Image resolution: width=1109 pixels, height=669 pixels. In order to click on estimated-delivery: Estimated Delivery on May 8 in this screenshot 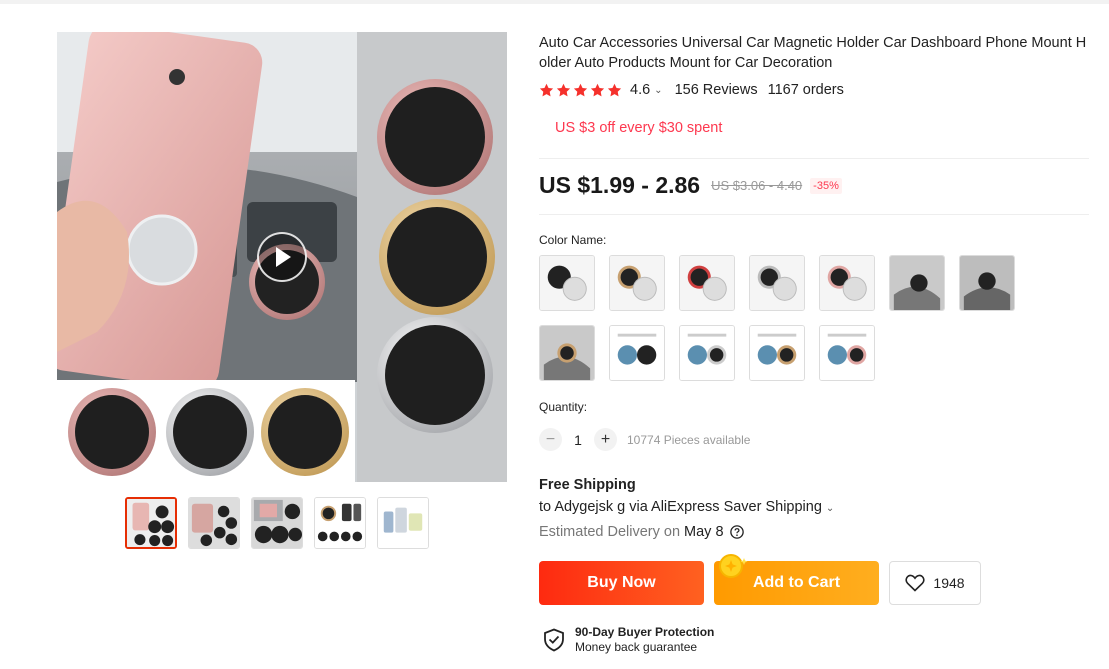, I will do `click(641, 532)`.